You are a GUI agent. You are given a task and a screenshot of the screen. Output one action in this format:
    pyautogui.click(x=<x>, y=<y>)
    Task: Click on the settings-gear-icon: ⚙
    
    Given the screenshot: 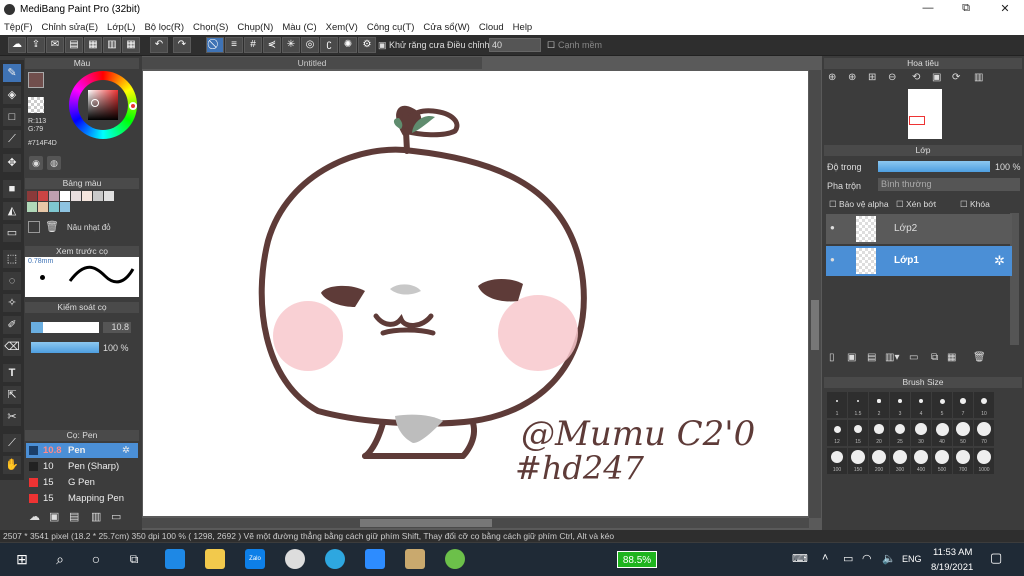 What is the action you would take?
    pyautogui.click(x=367, y=45)
    